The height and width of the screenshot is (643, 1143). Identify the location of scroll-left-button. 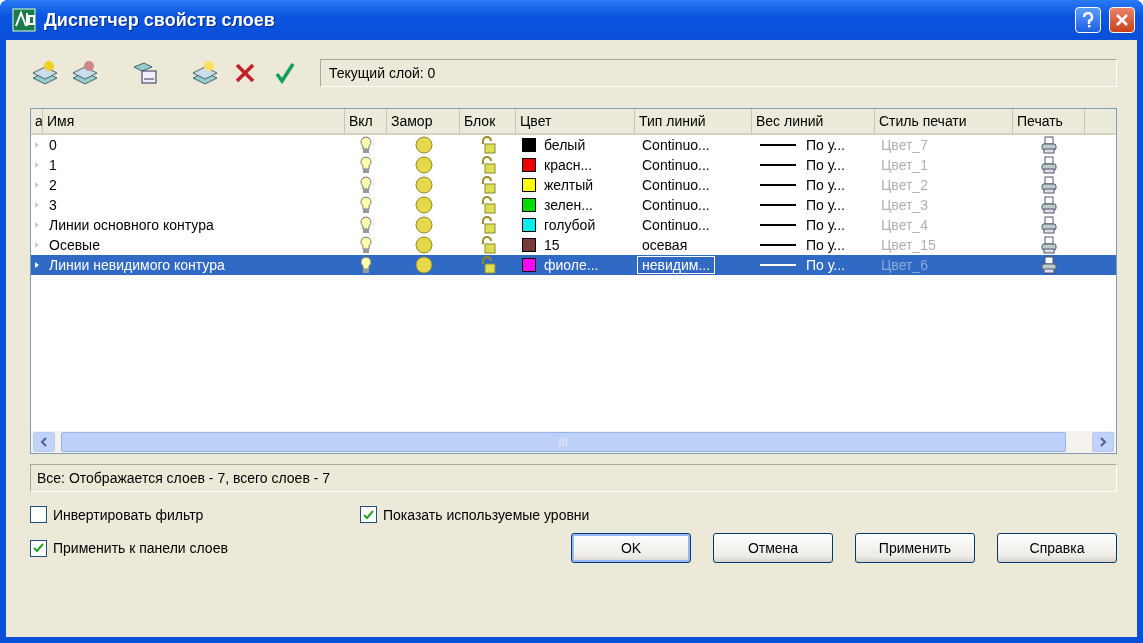
(44, 442).